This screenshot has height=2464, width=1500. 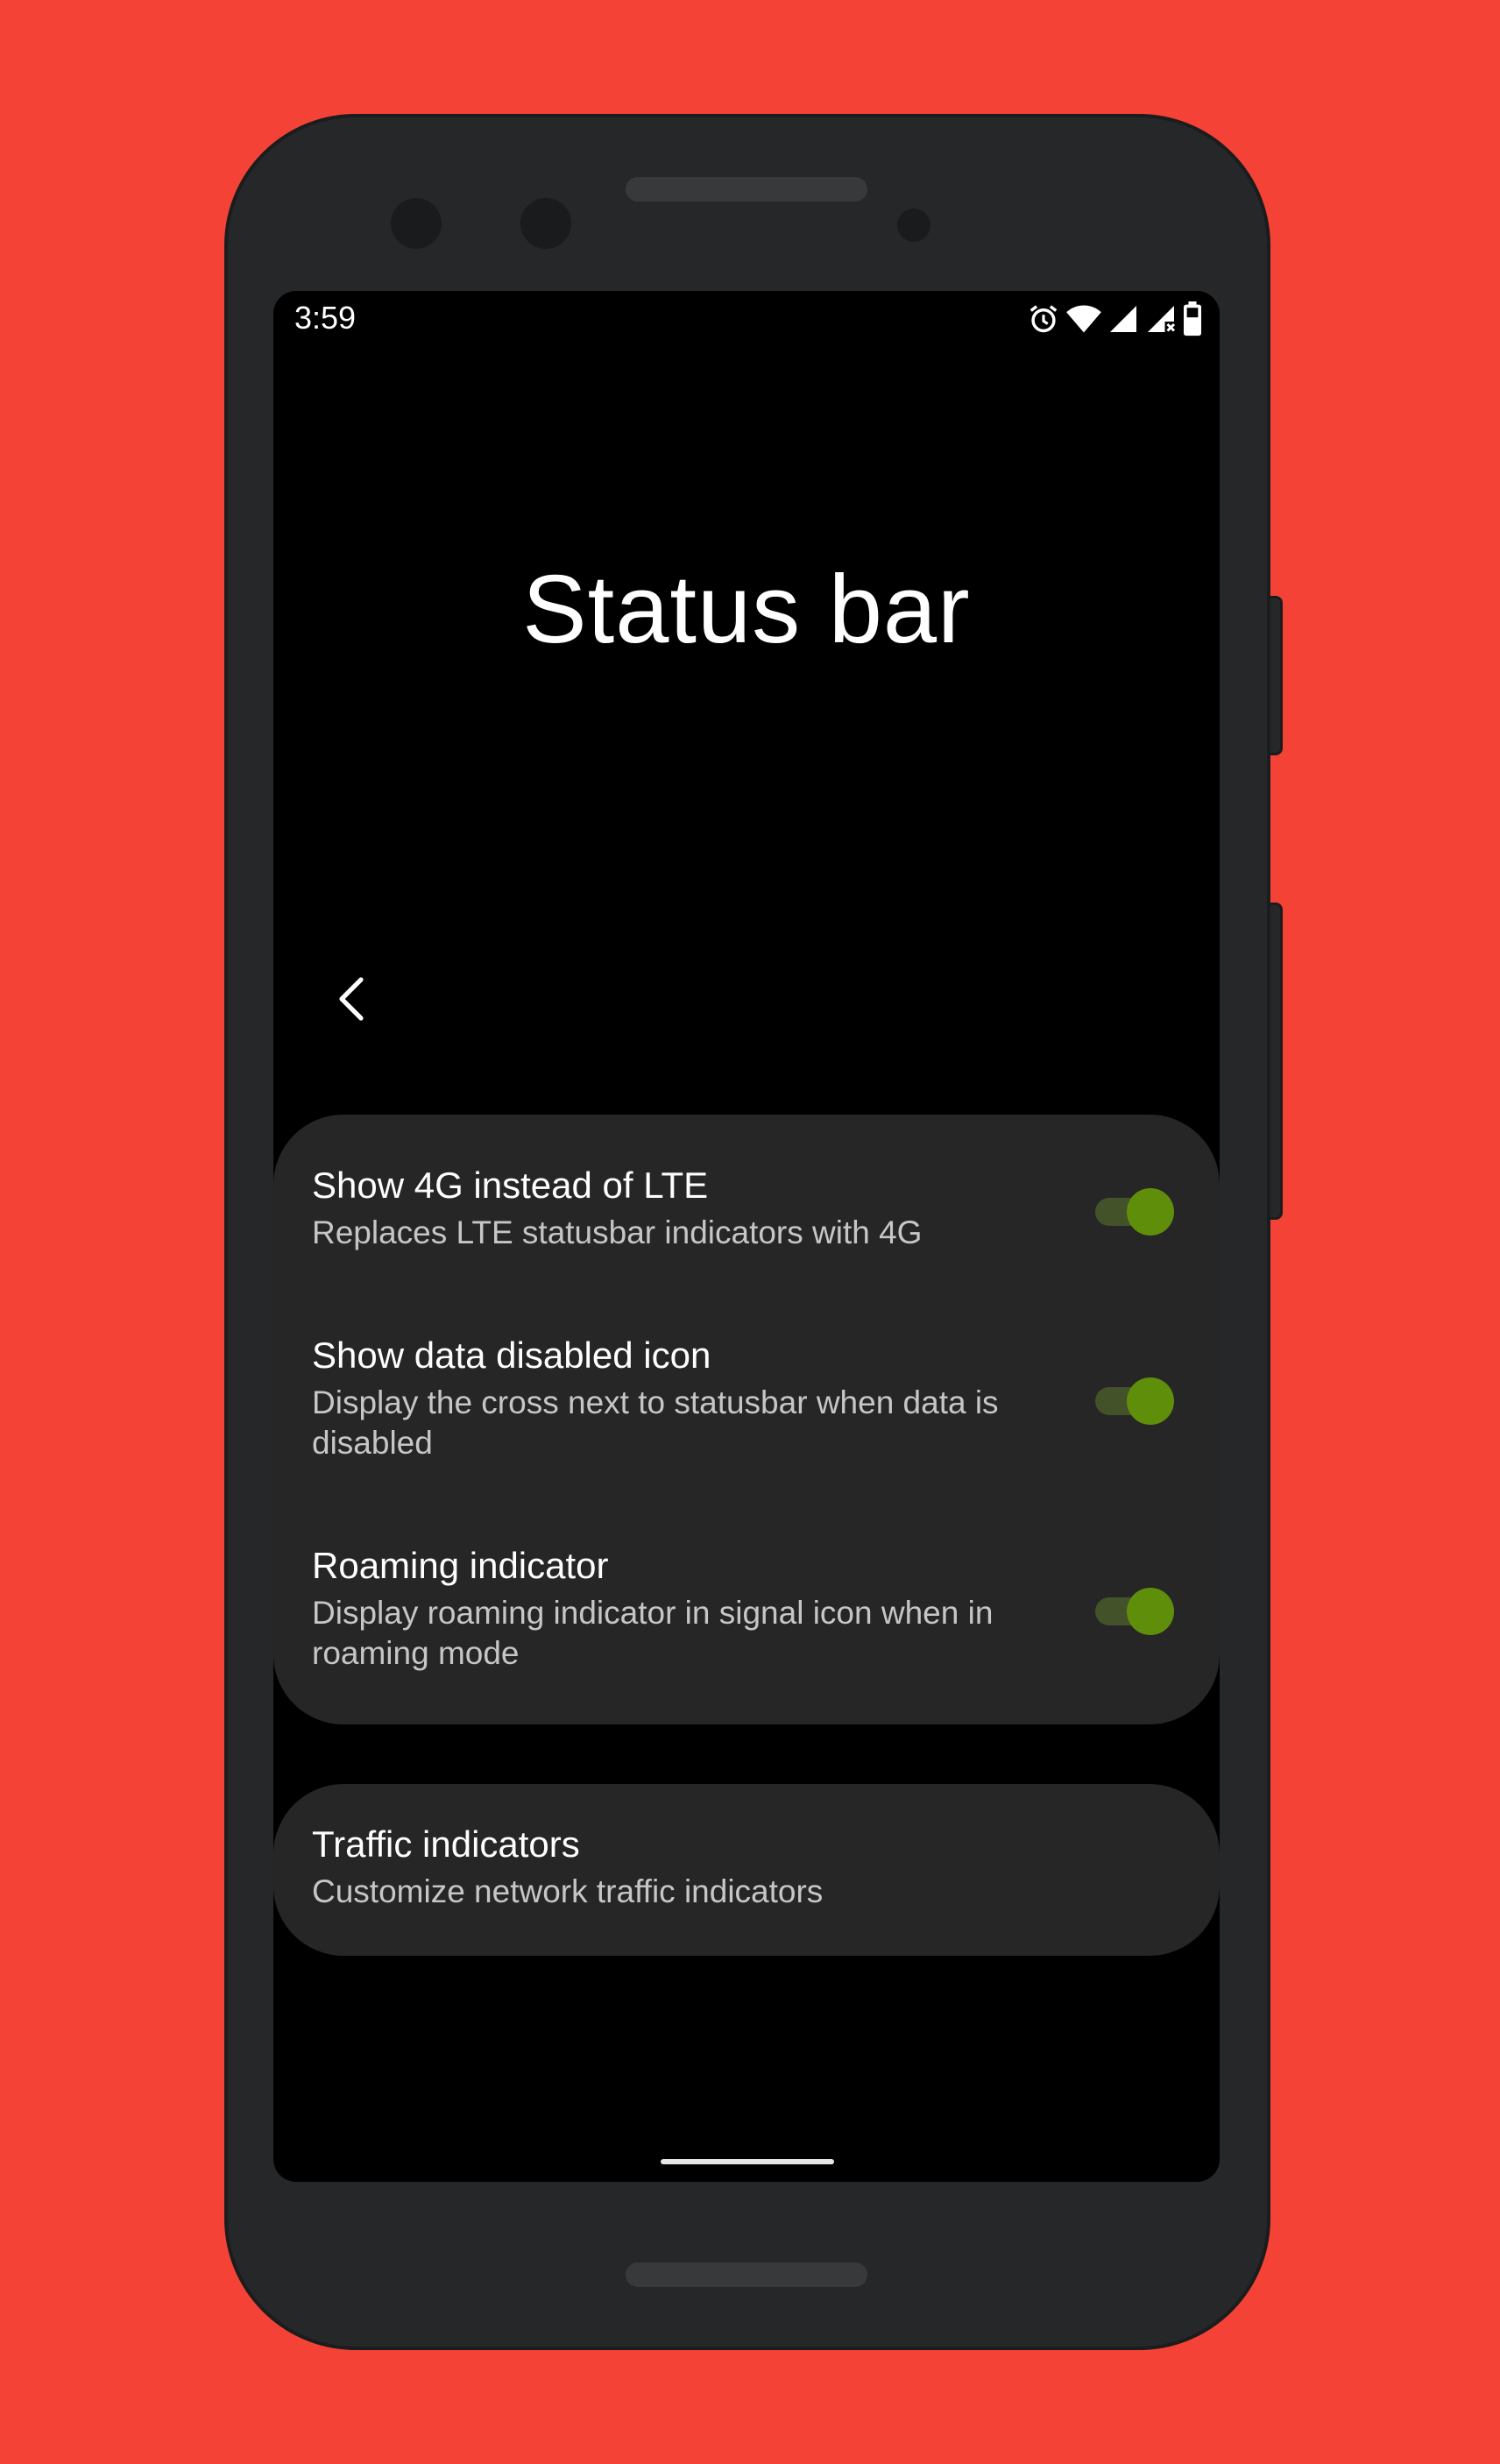 What do you see at coordinates (446, 1844) in the screenshot?
I see `pref-title: Traffic indicators` at bounding box center [446, 1844].